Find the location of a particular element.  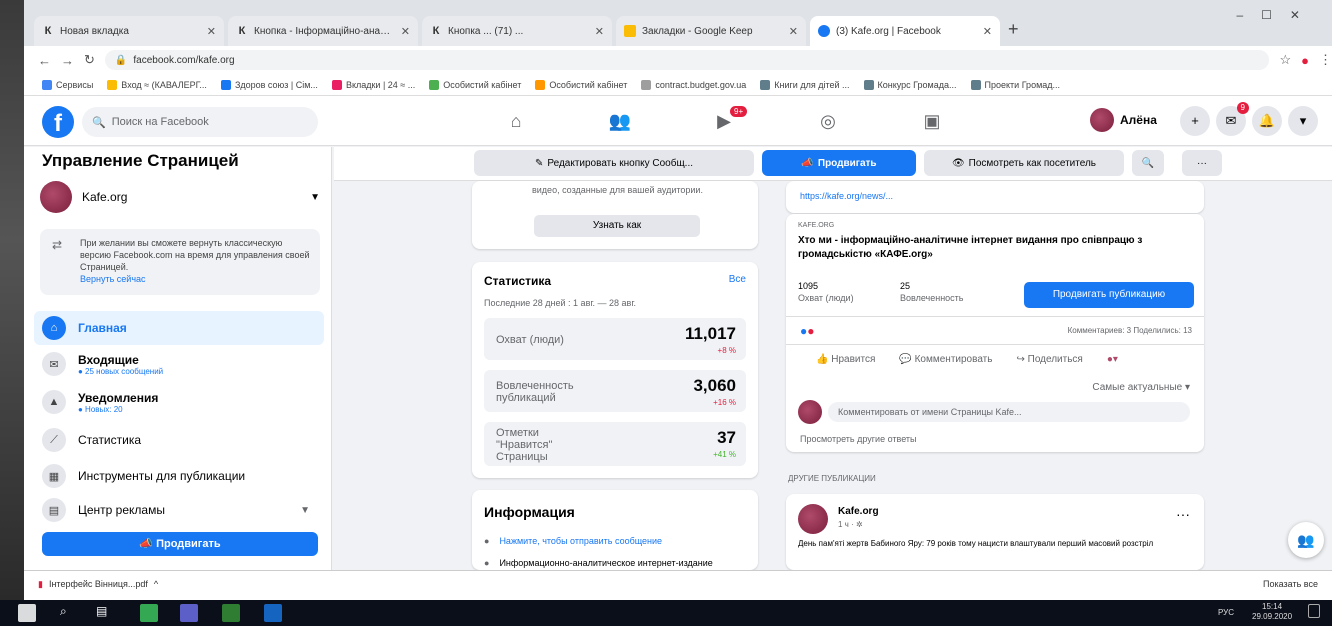

browser-tab: К Кнопка - Інформаційно-аналіт... ✕ is located at coordinates (323, 31).